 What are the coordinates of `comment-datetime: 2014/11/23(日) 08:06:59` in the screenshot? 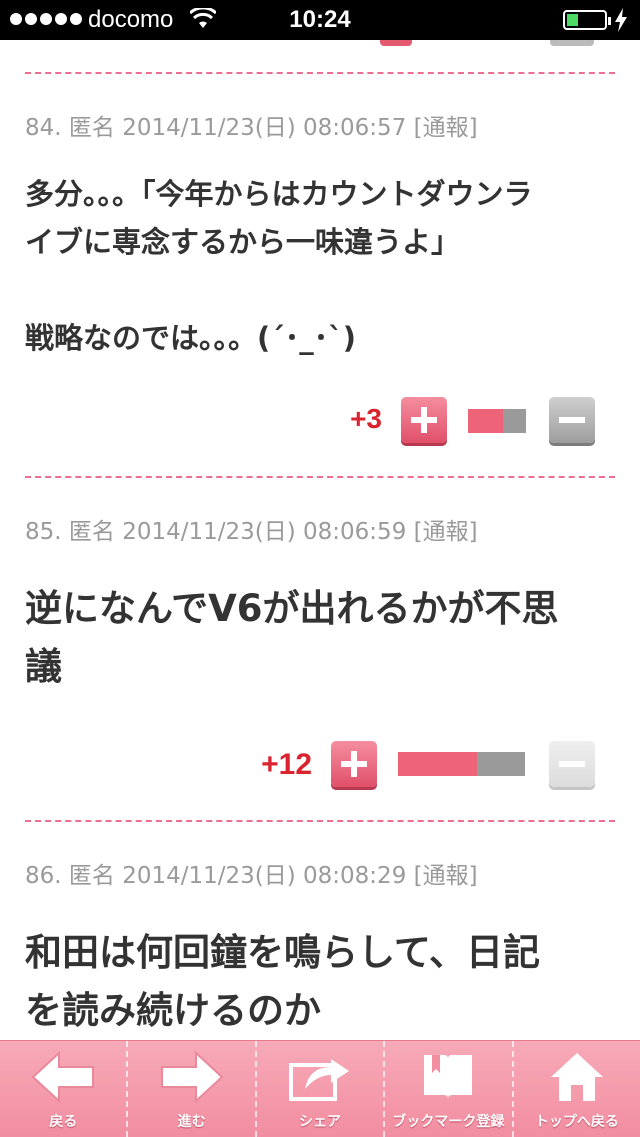 It's located at (264, 532).